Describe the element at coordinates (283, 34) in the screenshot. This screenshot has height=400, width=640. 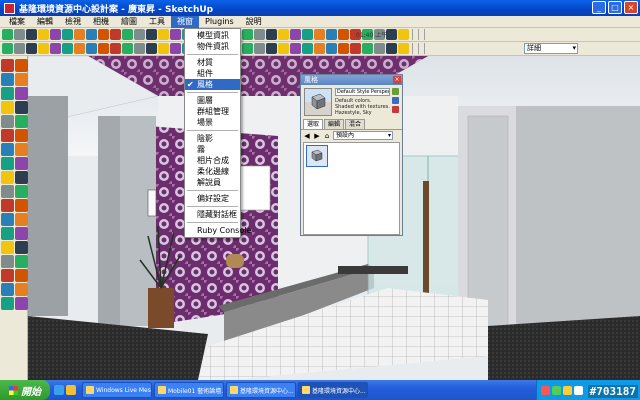
I see `circle-icon` at that location.